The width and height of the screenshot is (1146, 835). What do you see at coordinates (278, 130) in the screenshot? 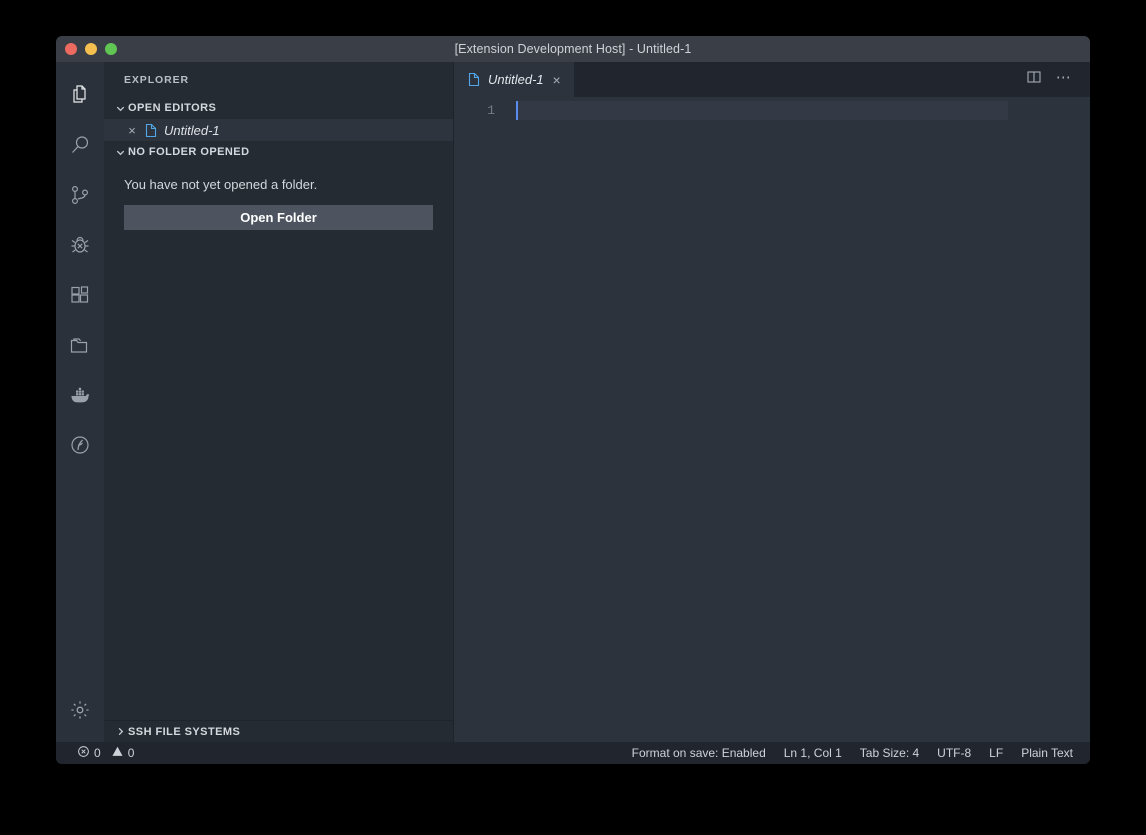
I see `open-editor-item: × Untitled-1` at bounding box center [278, 130].